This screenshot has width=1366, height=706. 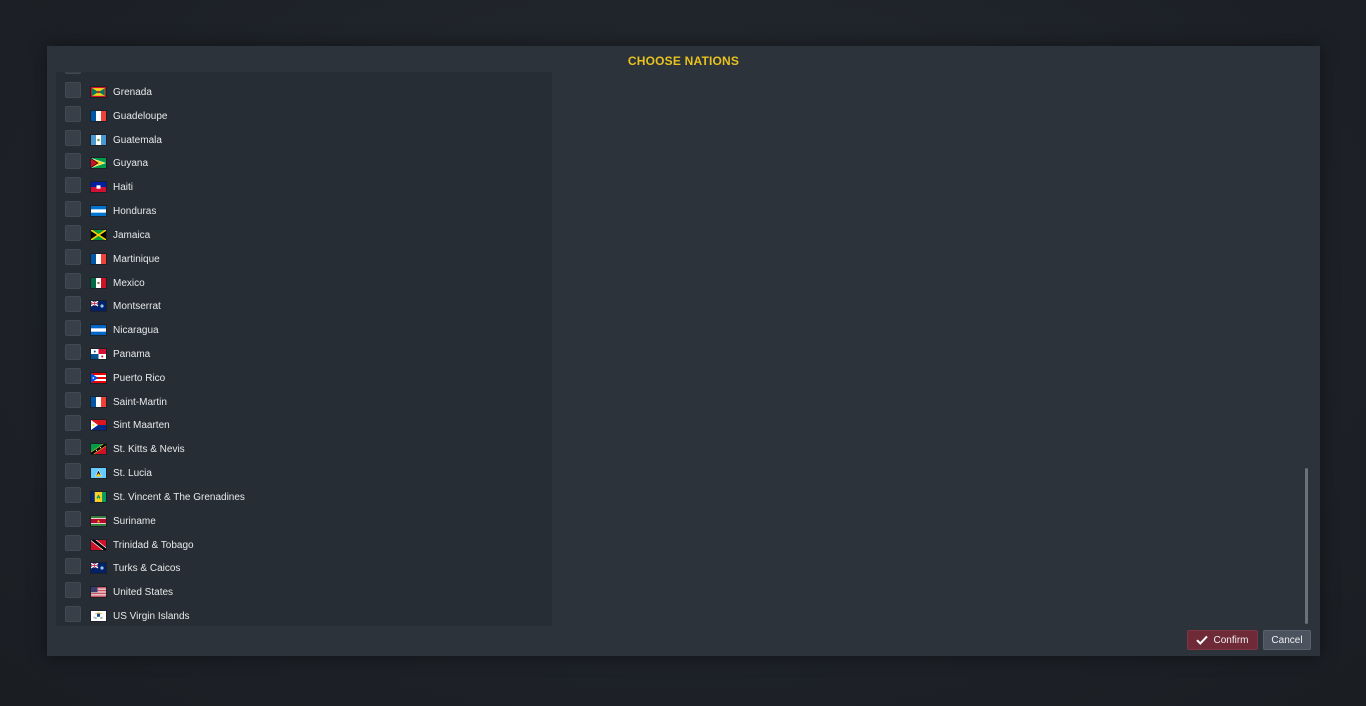 I want to click on nation-label: Turks & Caicos, so click(x=147, y=569).